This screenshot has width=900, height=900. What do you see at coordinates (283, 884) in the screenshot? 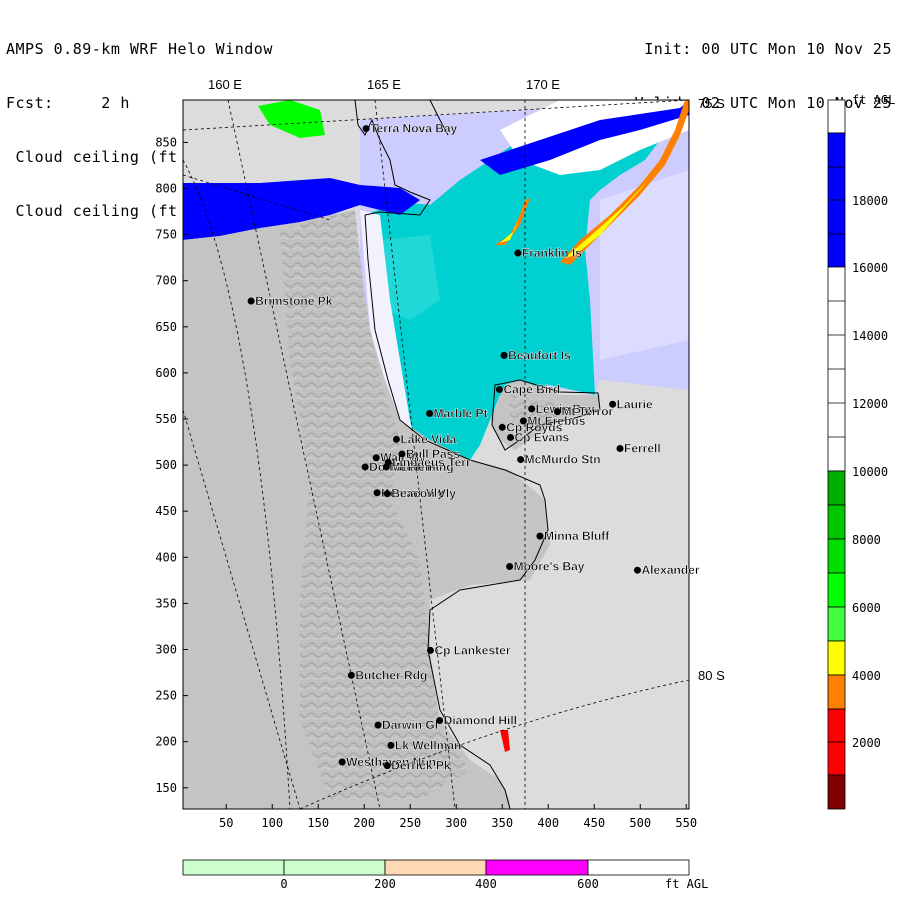
I see `hbar-label-0: 0` at bounding box center [283, 884].